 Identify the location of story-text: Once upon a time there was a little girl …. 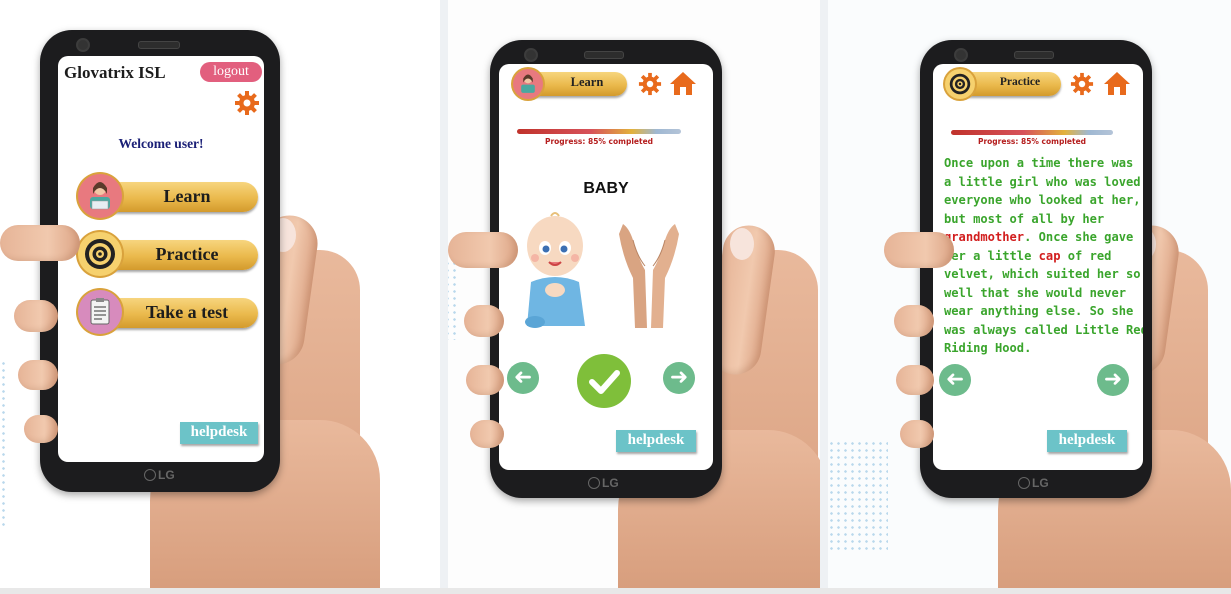
(1043, 256).